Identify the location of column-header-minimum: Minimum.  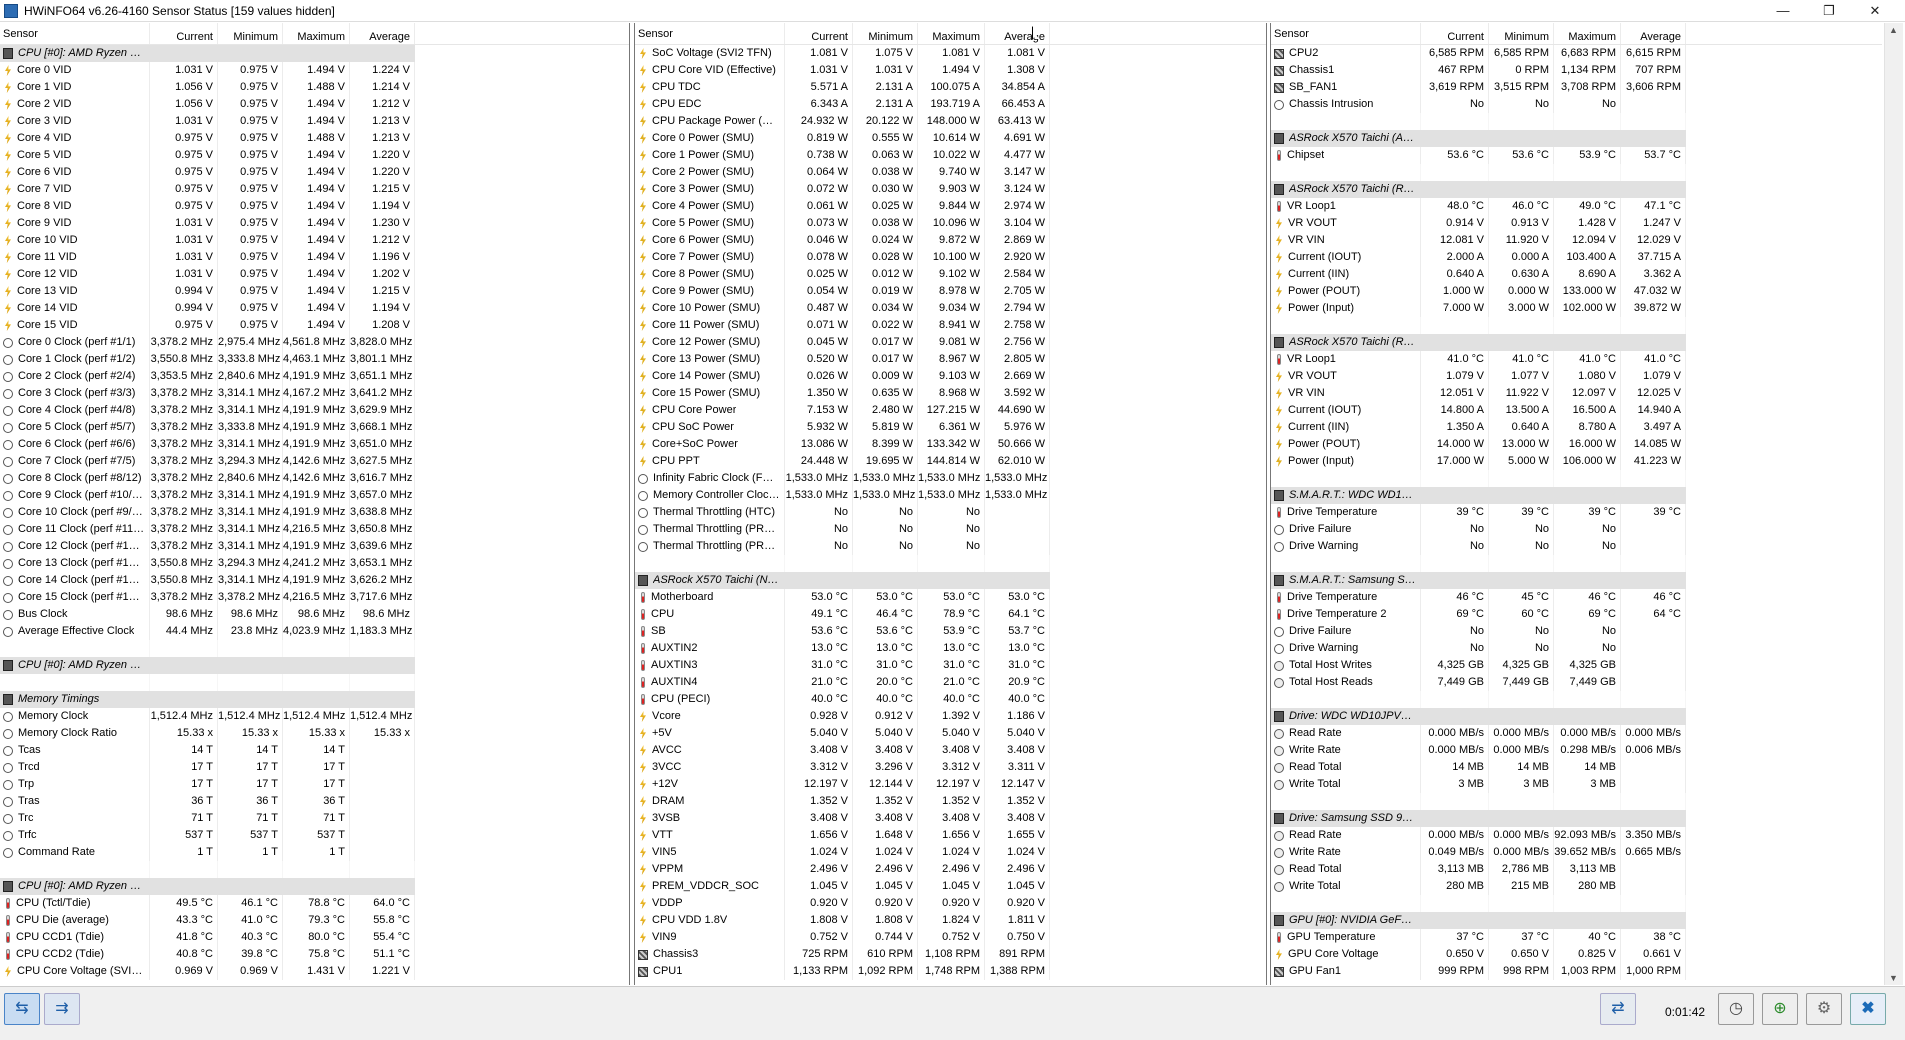
(1521, 33).